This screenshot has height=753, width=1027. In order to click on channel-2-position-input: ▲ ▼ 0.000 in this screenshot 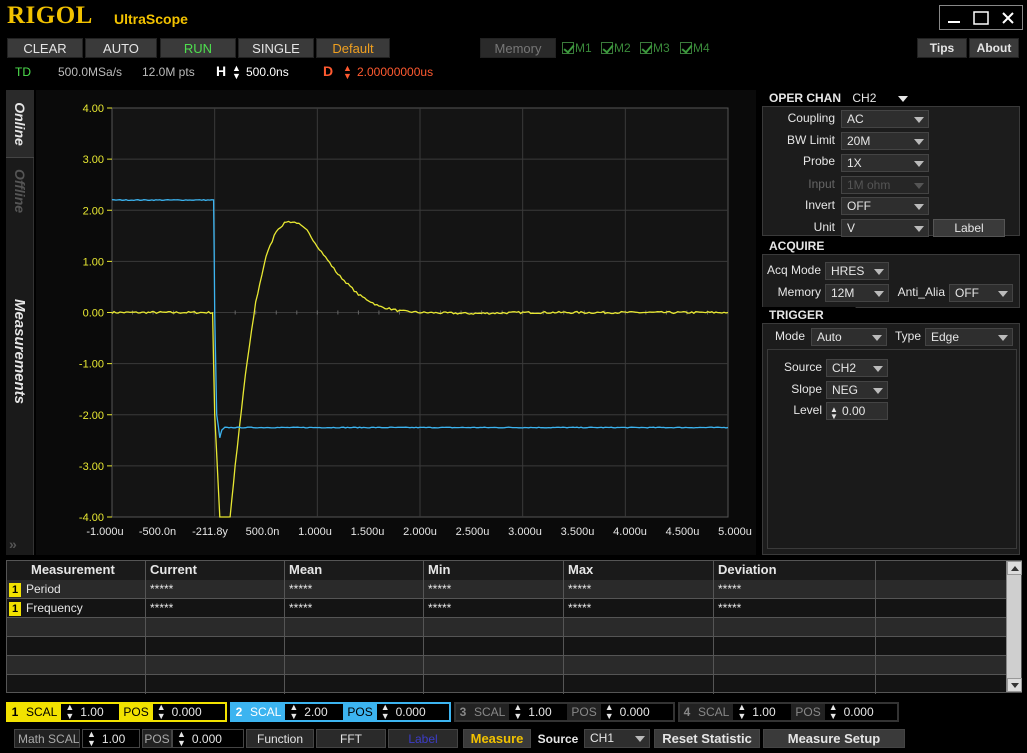, I will do `click(412, 712)`.